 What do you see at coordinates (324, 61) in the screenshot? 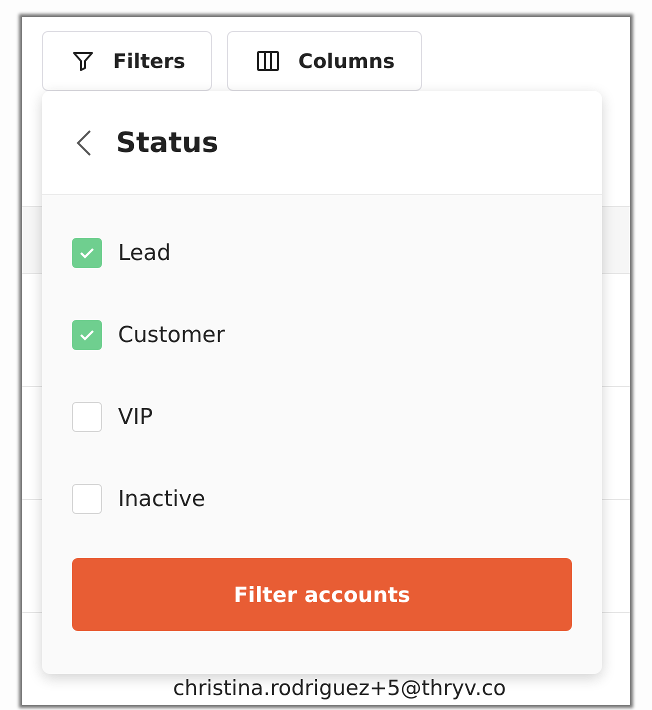
I see `columns-button: Columns` at bounding box center [324, 61].